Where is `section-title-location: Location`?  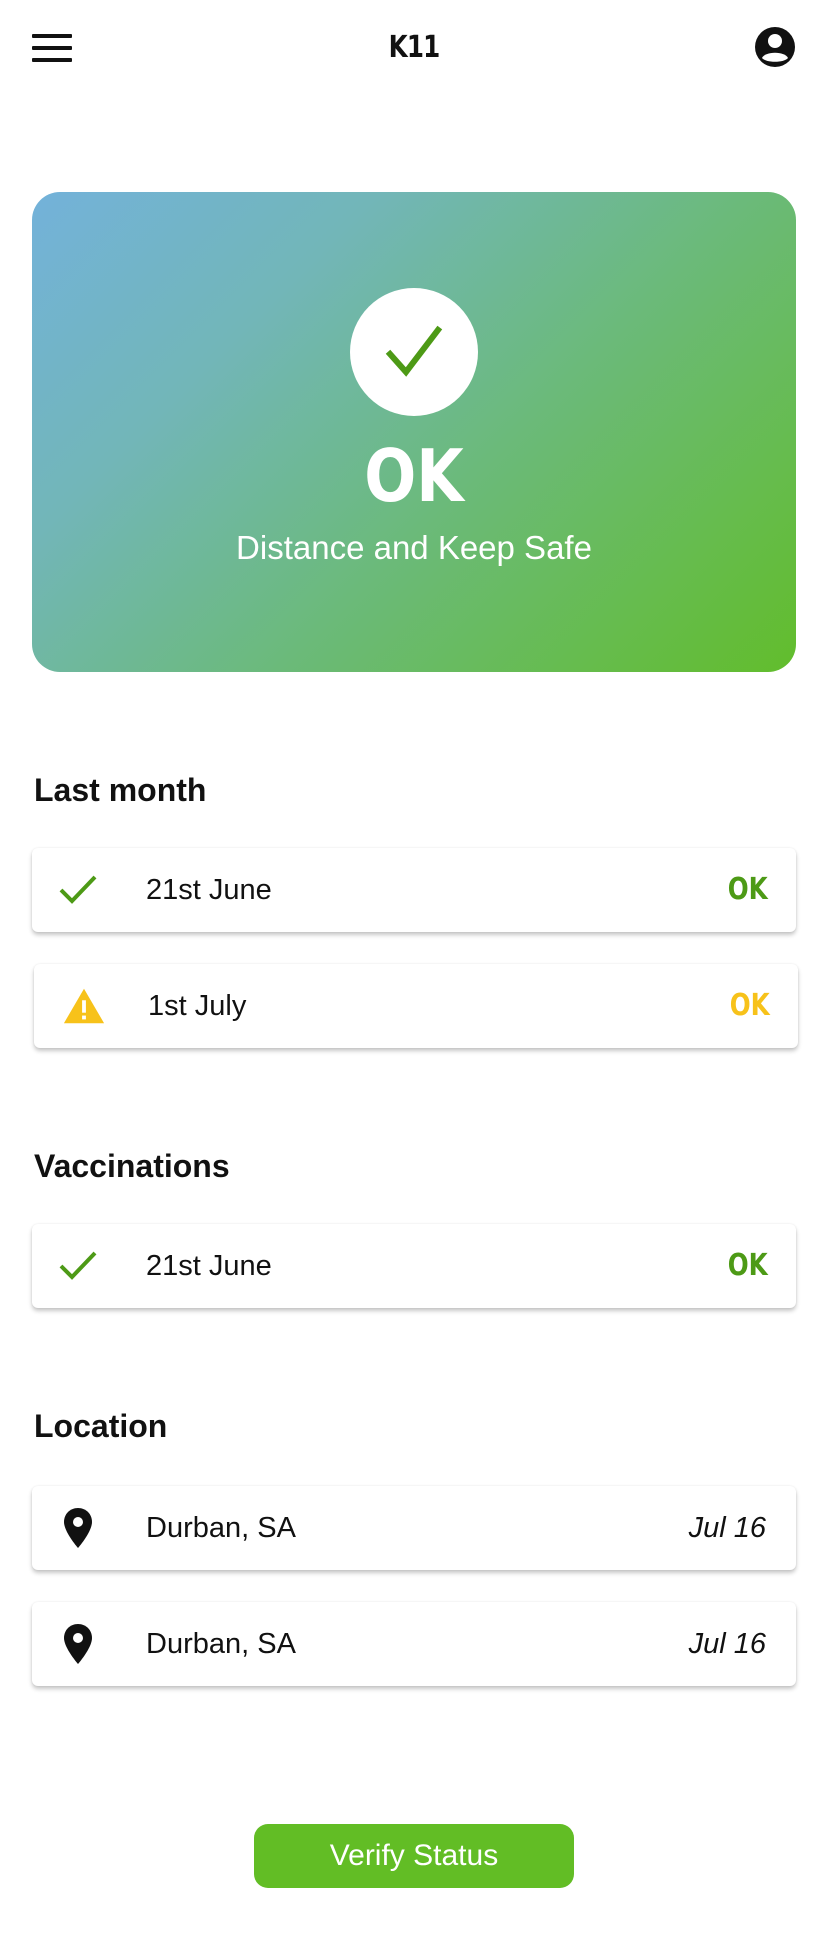
section-title-location: Location is located at coordinates (101, 1426).